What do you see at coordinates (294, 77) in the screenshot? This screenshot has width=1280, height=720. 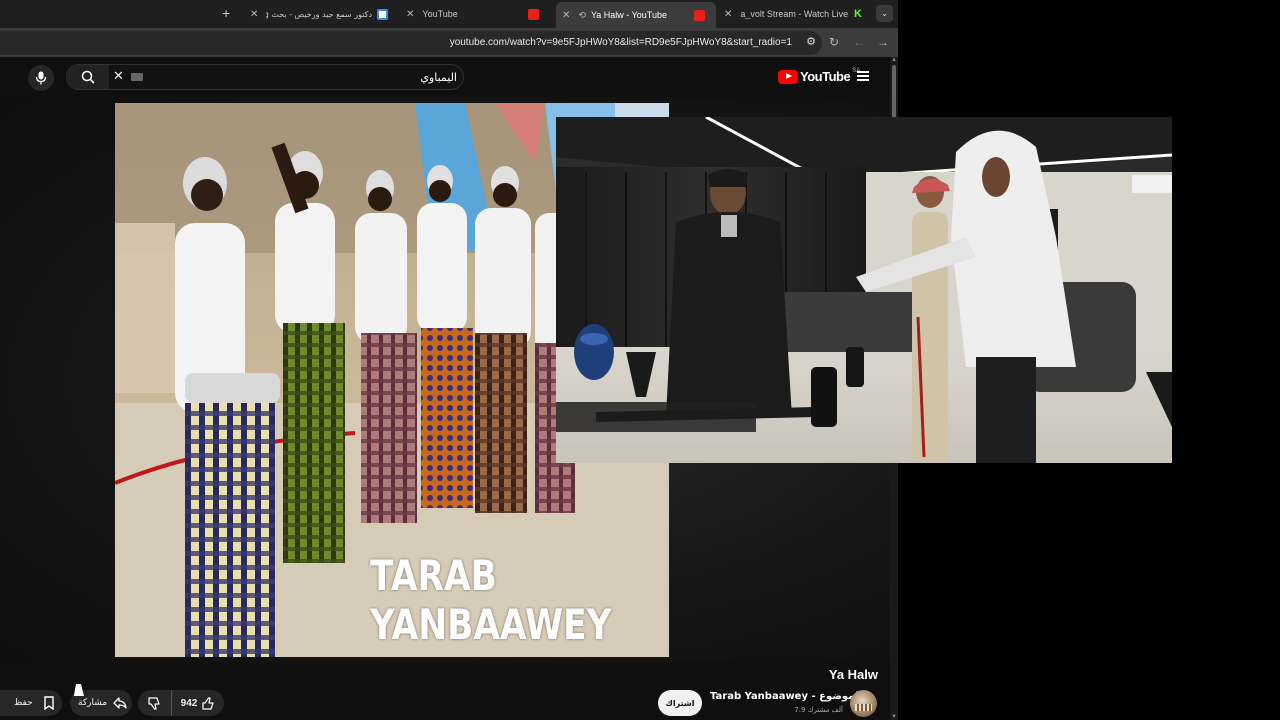 I see `search-input` at bounding box center [294, 77].